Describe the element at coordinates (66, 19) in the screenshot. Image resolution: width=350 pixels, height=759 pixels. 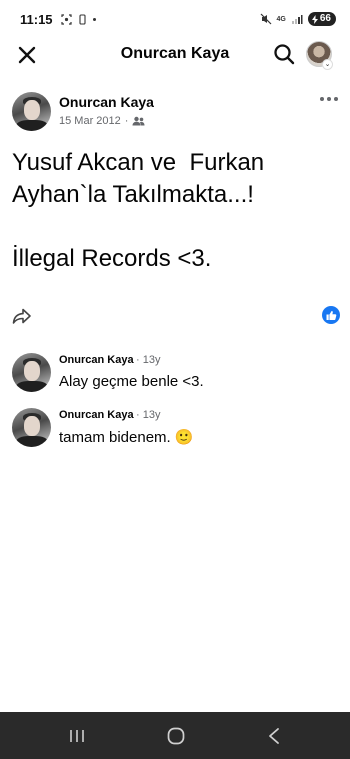
I see `screenshot-icon` at that location.